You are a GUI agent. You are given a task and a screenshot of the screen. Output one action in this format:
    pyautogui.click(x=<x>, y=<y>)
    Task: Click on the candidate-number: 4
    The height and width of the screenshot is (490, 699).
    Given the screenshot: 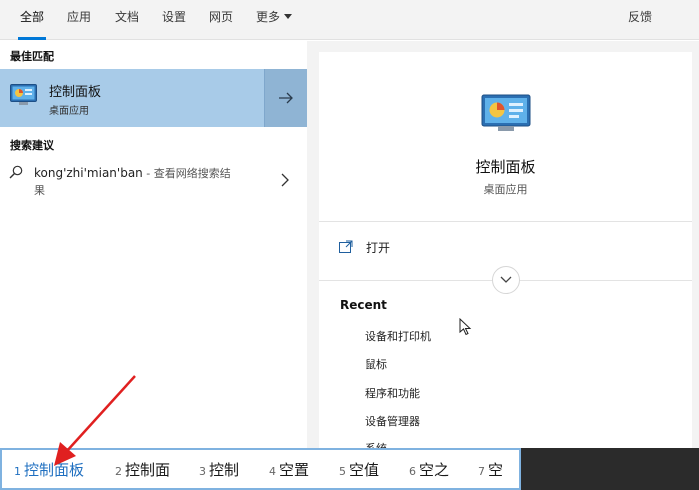 What is the action you would take?
    pyautogui.click(x=272, y=471)
    